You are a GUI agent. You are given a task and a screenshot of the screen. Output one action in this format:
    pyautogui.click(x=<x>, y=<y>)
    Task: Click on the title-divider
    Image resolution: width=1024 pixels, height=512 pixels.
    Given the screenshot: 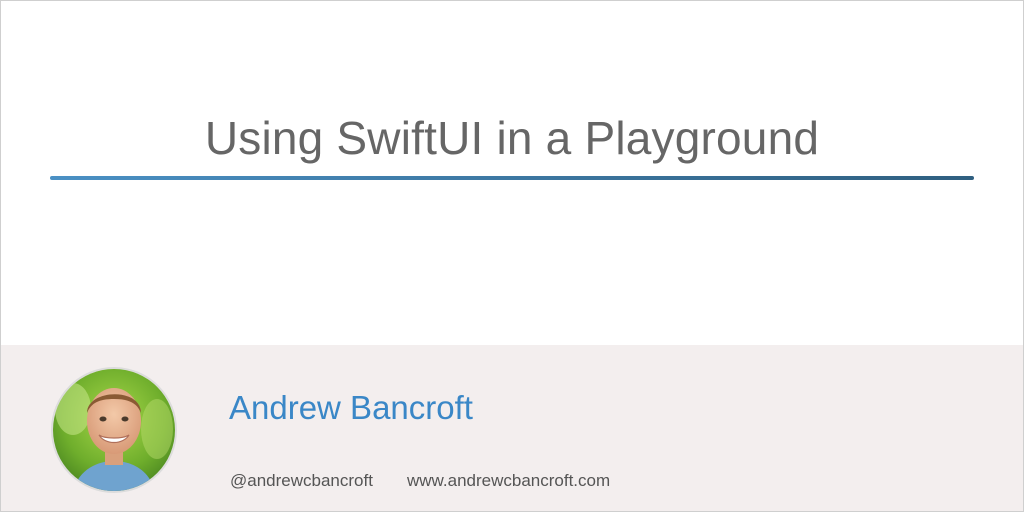 What is the action you would take?
    pyautogui.click(x=512, y=178)
    